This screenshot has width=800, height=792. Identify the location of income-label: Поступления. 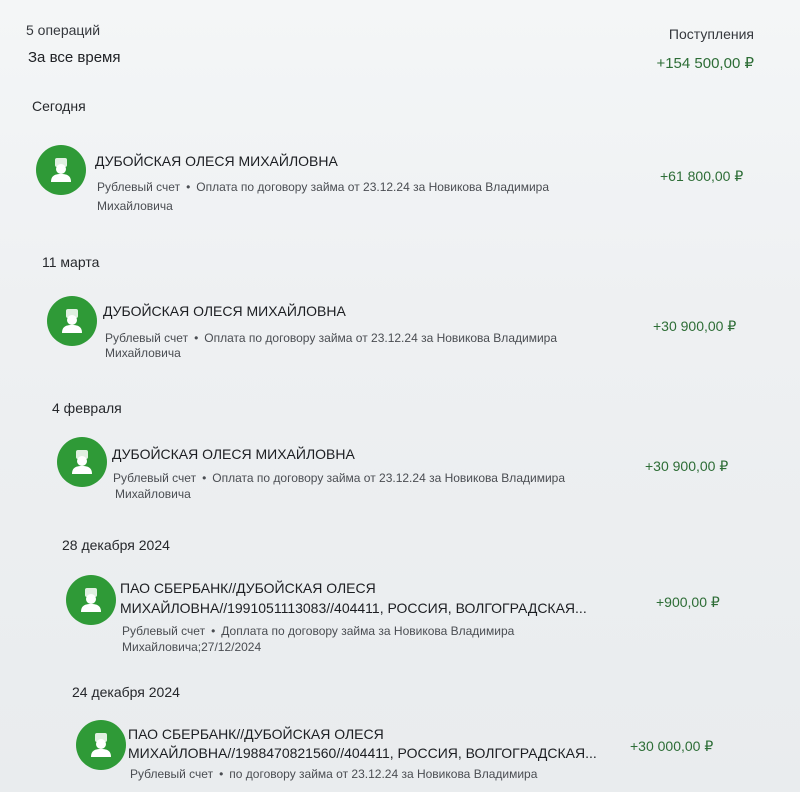
(711, 34).